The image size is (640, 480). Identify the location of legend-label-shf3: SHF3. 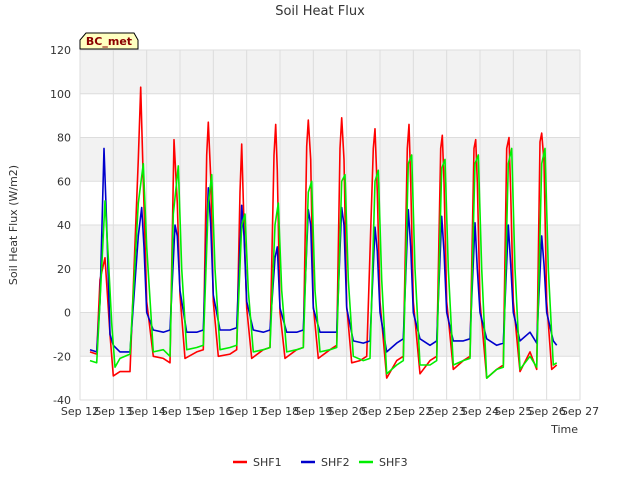
(393, 462).